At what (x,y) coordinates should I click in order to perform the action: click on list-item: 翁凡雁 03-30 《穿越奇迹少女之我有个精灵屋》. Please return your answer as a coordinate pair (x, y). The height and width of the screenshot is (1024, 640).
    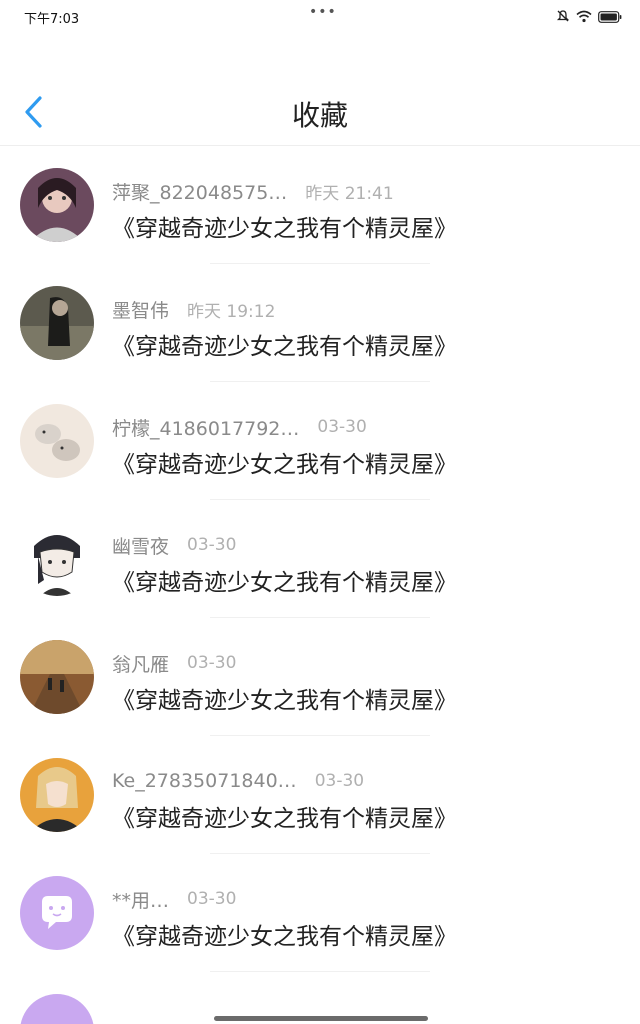
    Looking at the image, I should click on (320, 677).